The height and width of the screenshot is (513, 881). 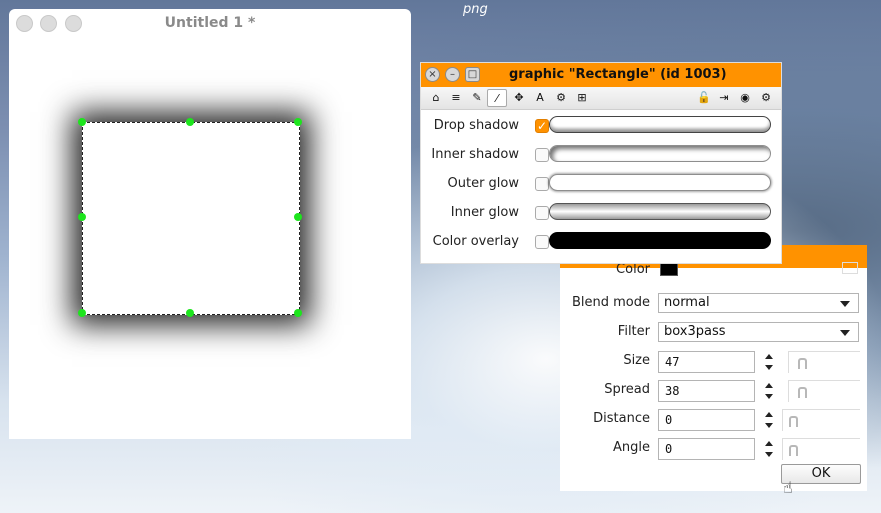 What do you see at coordinates (669, 269) in the screenshot?
I see `color-swatch` at bounding box center [669, 269].